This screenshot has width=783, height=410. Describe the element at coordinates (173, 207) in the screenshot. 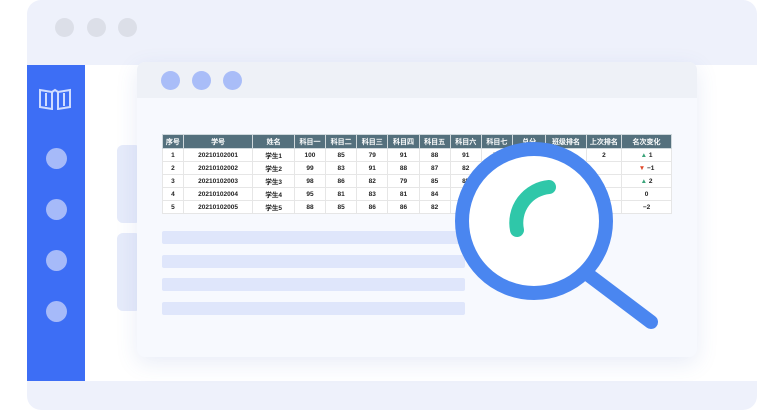

I see `table-cell: 5` at that location.